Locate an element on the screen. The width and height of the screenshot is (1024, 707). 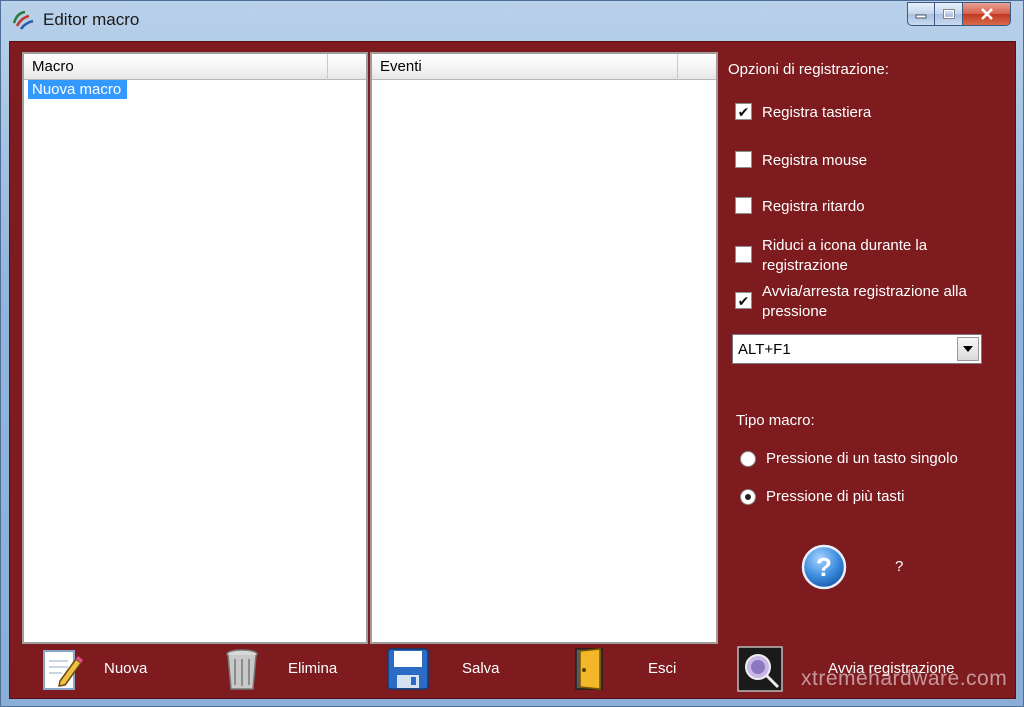
close-button is located at coordinates (987, 14).